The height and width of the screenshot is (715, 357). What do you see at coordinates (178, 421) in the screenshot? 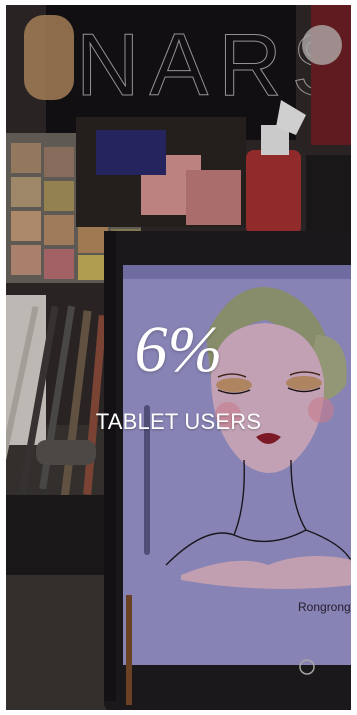
I see `stat-label: TABLET USERS` at bounding box center [178, 421].